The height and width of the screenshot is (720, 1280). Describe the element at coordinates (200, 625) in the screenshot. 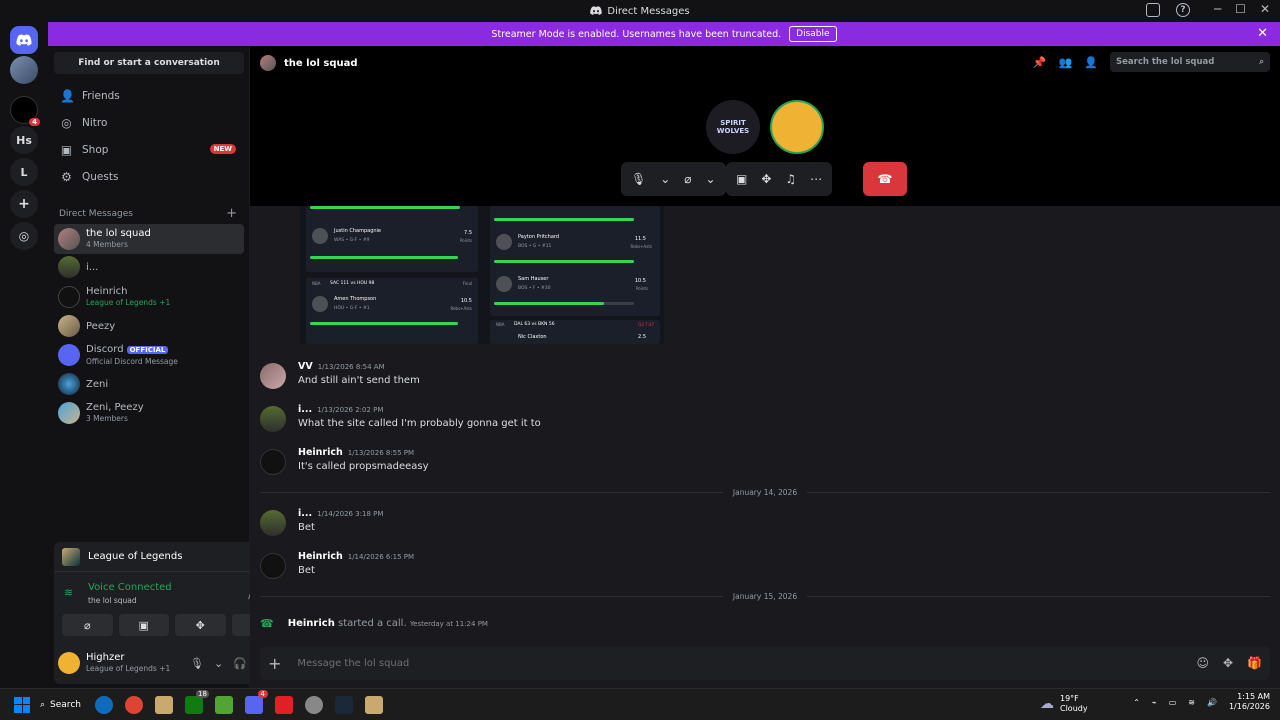

I see `activities-button: ✥` at that location.